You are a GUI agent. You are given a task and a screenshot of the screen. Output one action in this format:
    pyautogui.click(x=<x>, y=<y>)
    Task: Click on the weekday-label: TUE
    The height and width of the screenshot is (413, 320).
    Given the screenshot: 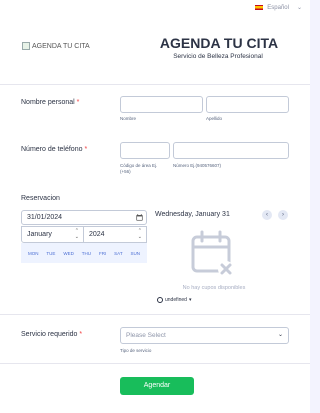 What is the action you would take?
    pyautogui.click(x=51, y=253)
    